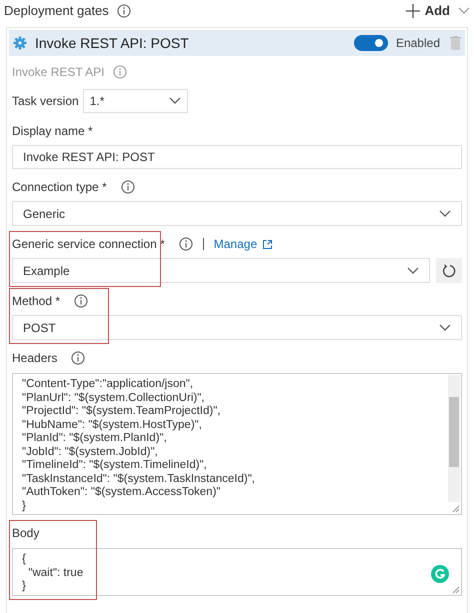 This screenshot has height=613, width=474. Describe the element at coordinates (371, 43) in the screenshot. I see `enabled-toggle` at that location.